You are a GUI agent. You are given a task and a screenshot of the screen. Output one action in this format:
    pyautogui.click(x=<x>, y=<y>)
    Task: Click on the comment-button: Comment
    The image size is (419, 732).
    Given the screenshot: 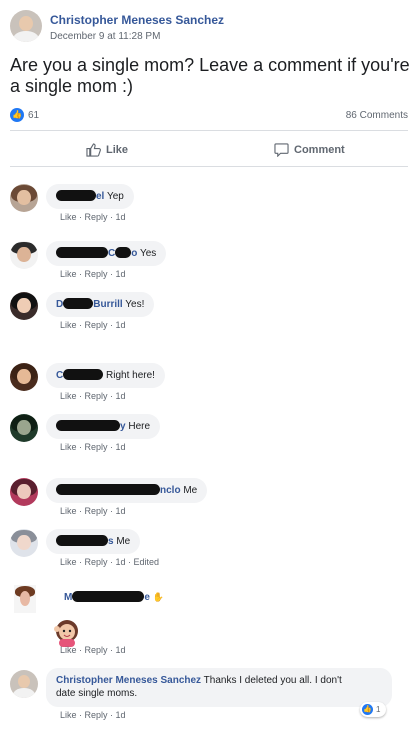 What is the action you would take?
    pyautogui.click(x=309, y=150)
    